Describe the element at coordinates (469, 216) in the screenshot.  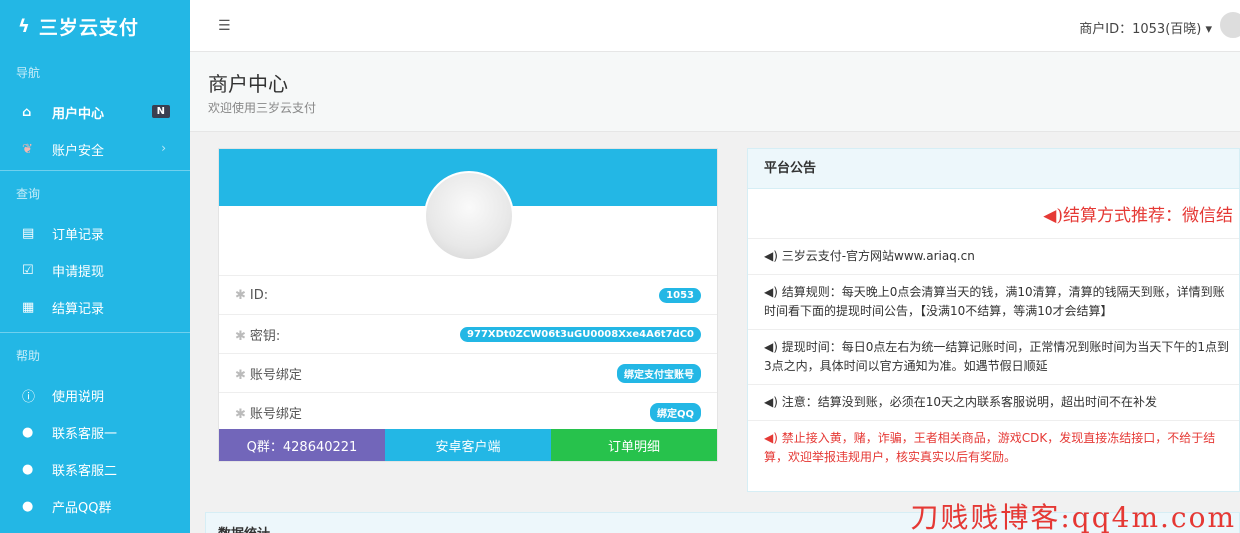
I see `profile-avatar` at that location.